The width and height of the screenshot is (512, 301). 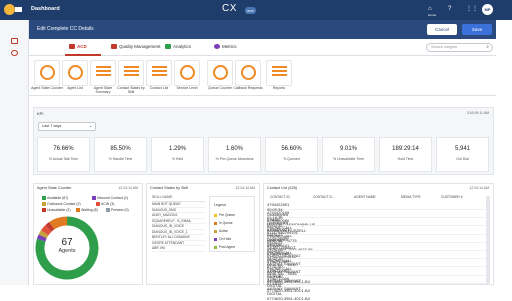 What do you see at coordinates (449, 9) in the screenshot?
I see `help-icon: ?` at bounding box center [449, 9].